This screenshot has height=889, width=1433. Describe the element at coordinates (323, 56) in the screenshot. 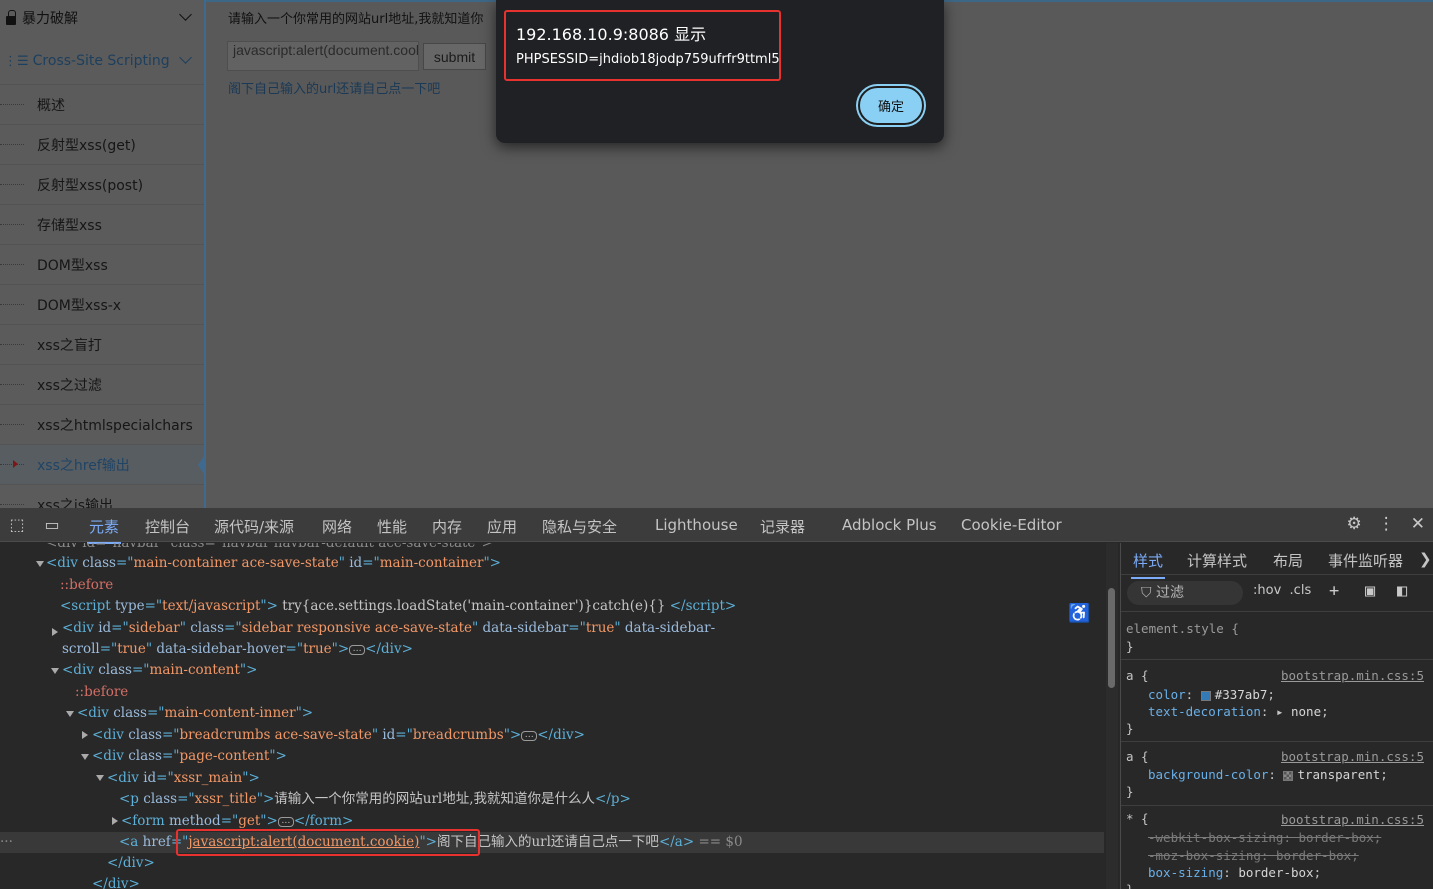

I see `url-input: javascript:alert(document.cookie)` at that location.